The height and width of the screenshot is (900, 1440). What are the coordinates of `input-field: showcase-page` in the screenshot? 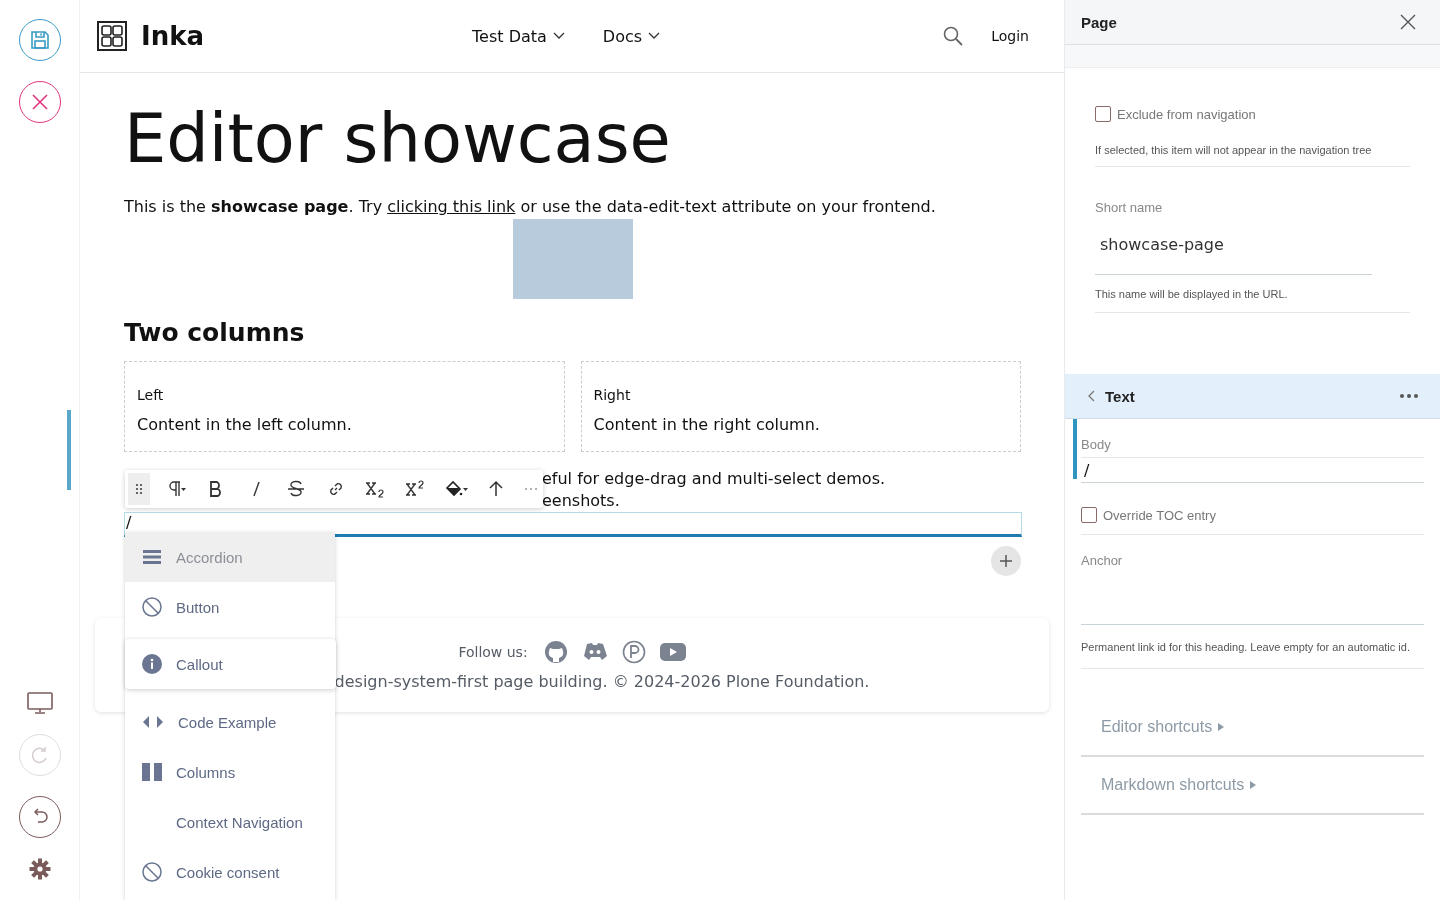 It's located at (1233, 245).